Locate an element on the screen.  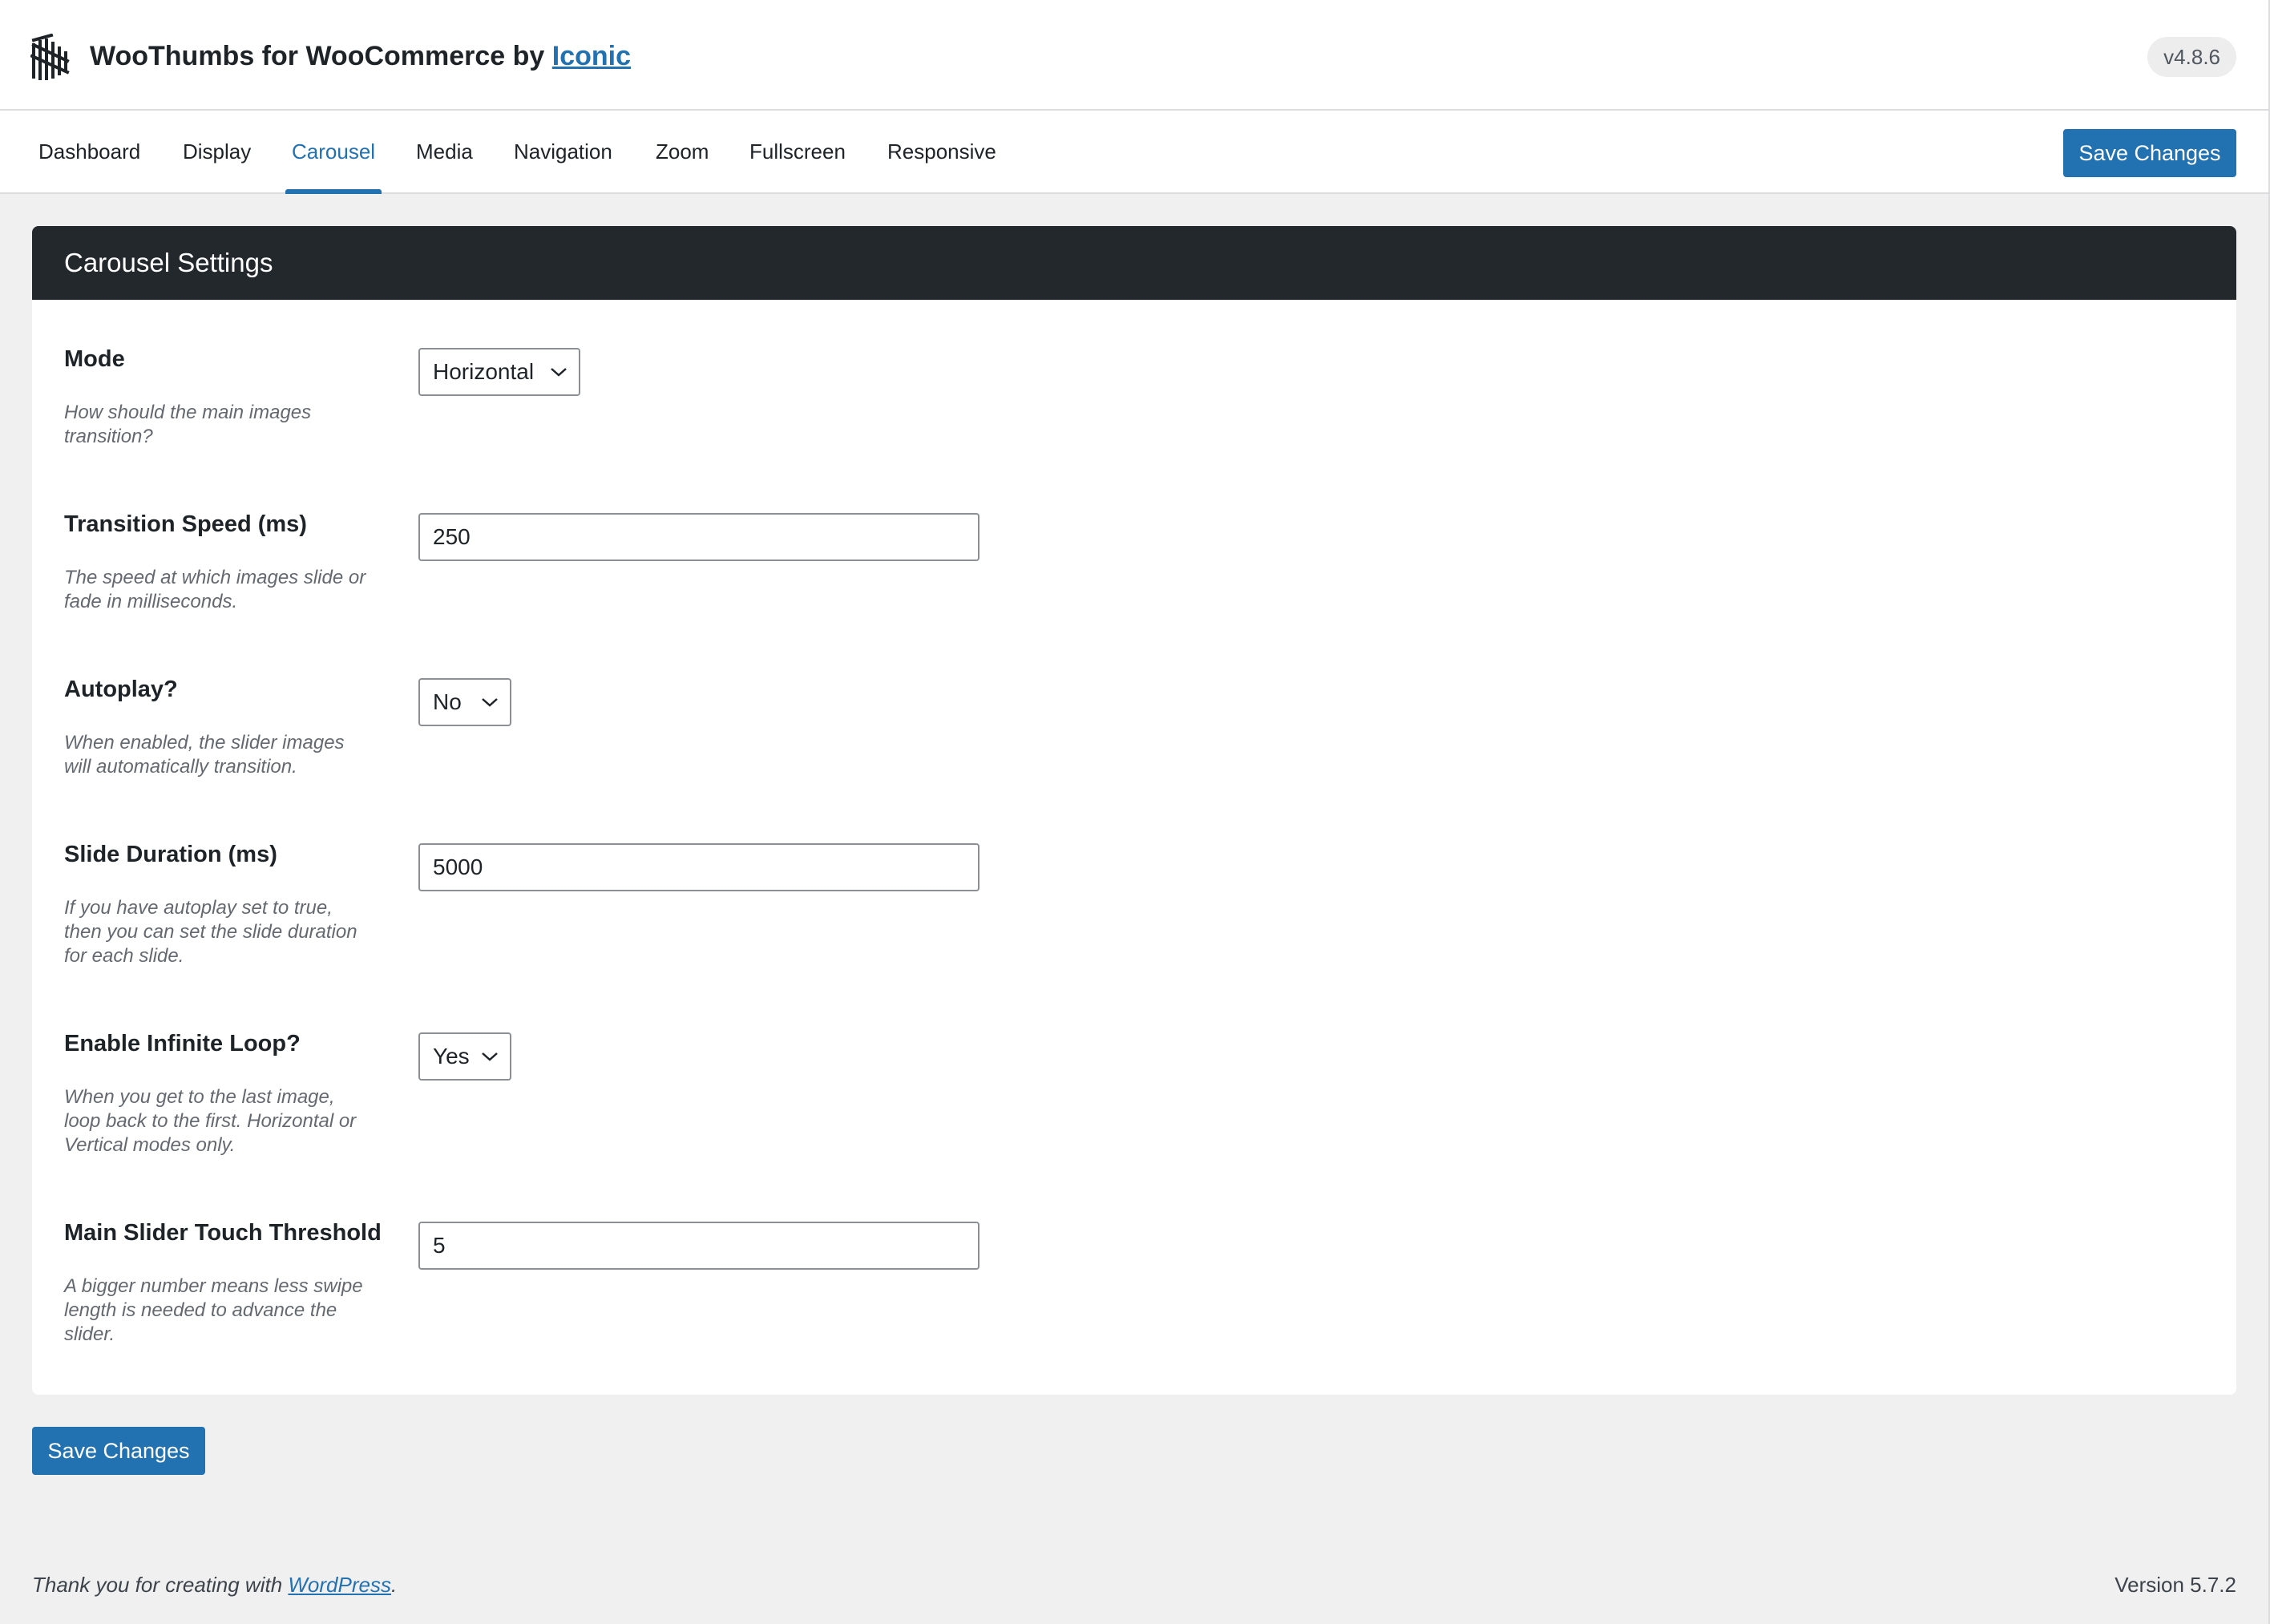
autoplay-label: Autoplay? is located at coordinates (121, 689).